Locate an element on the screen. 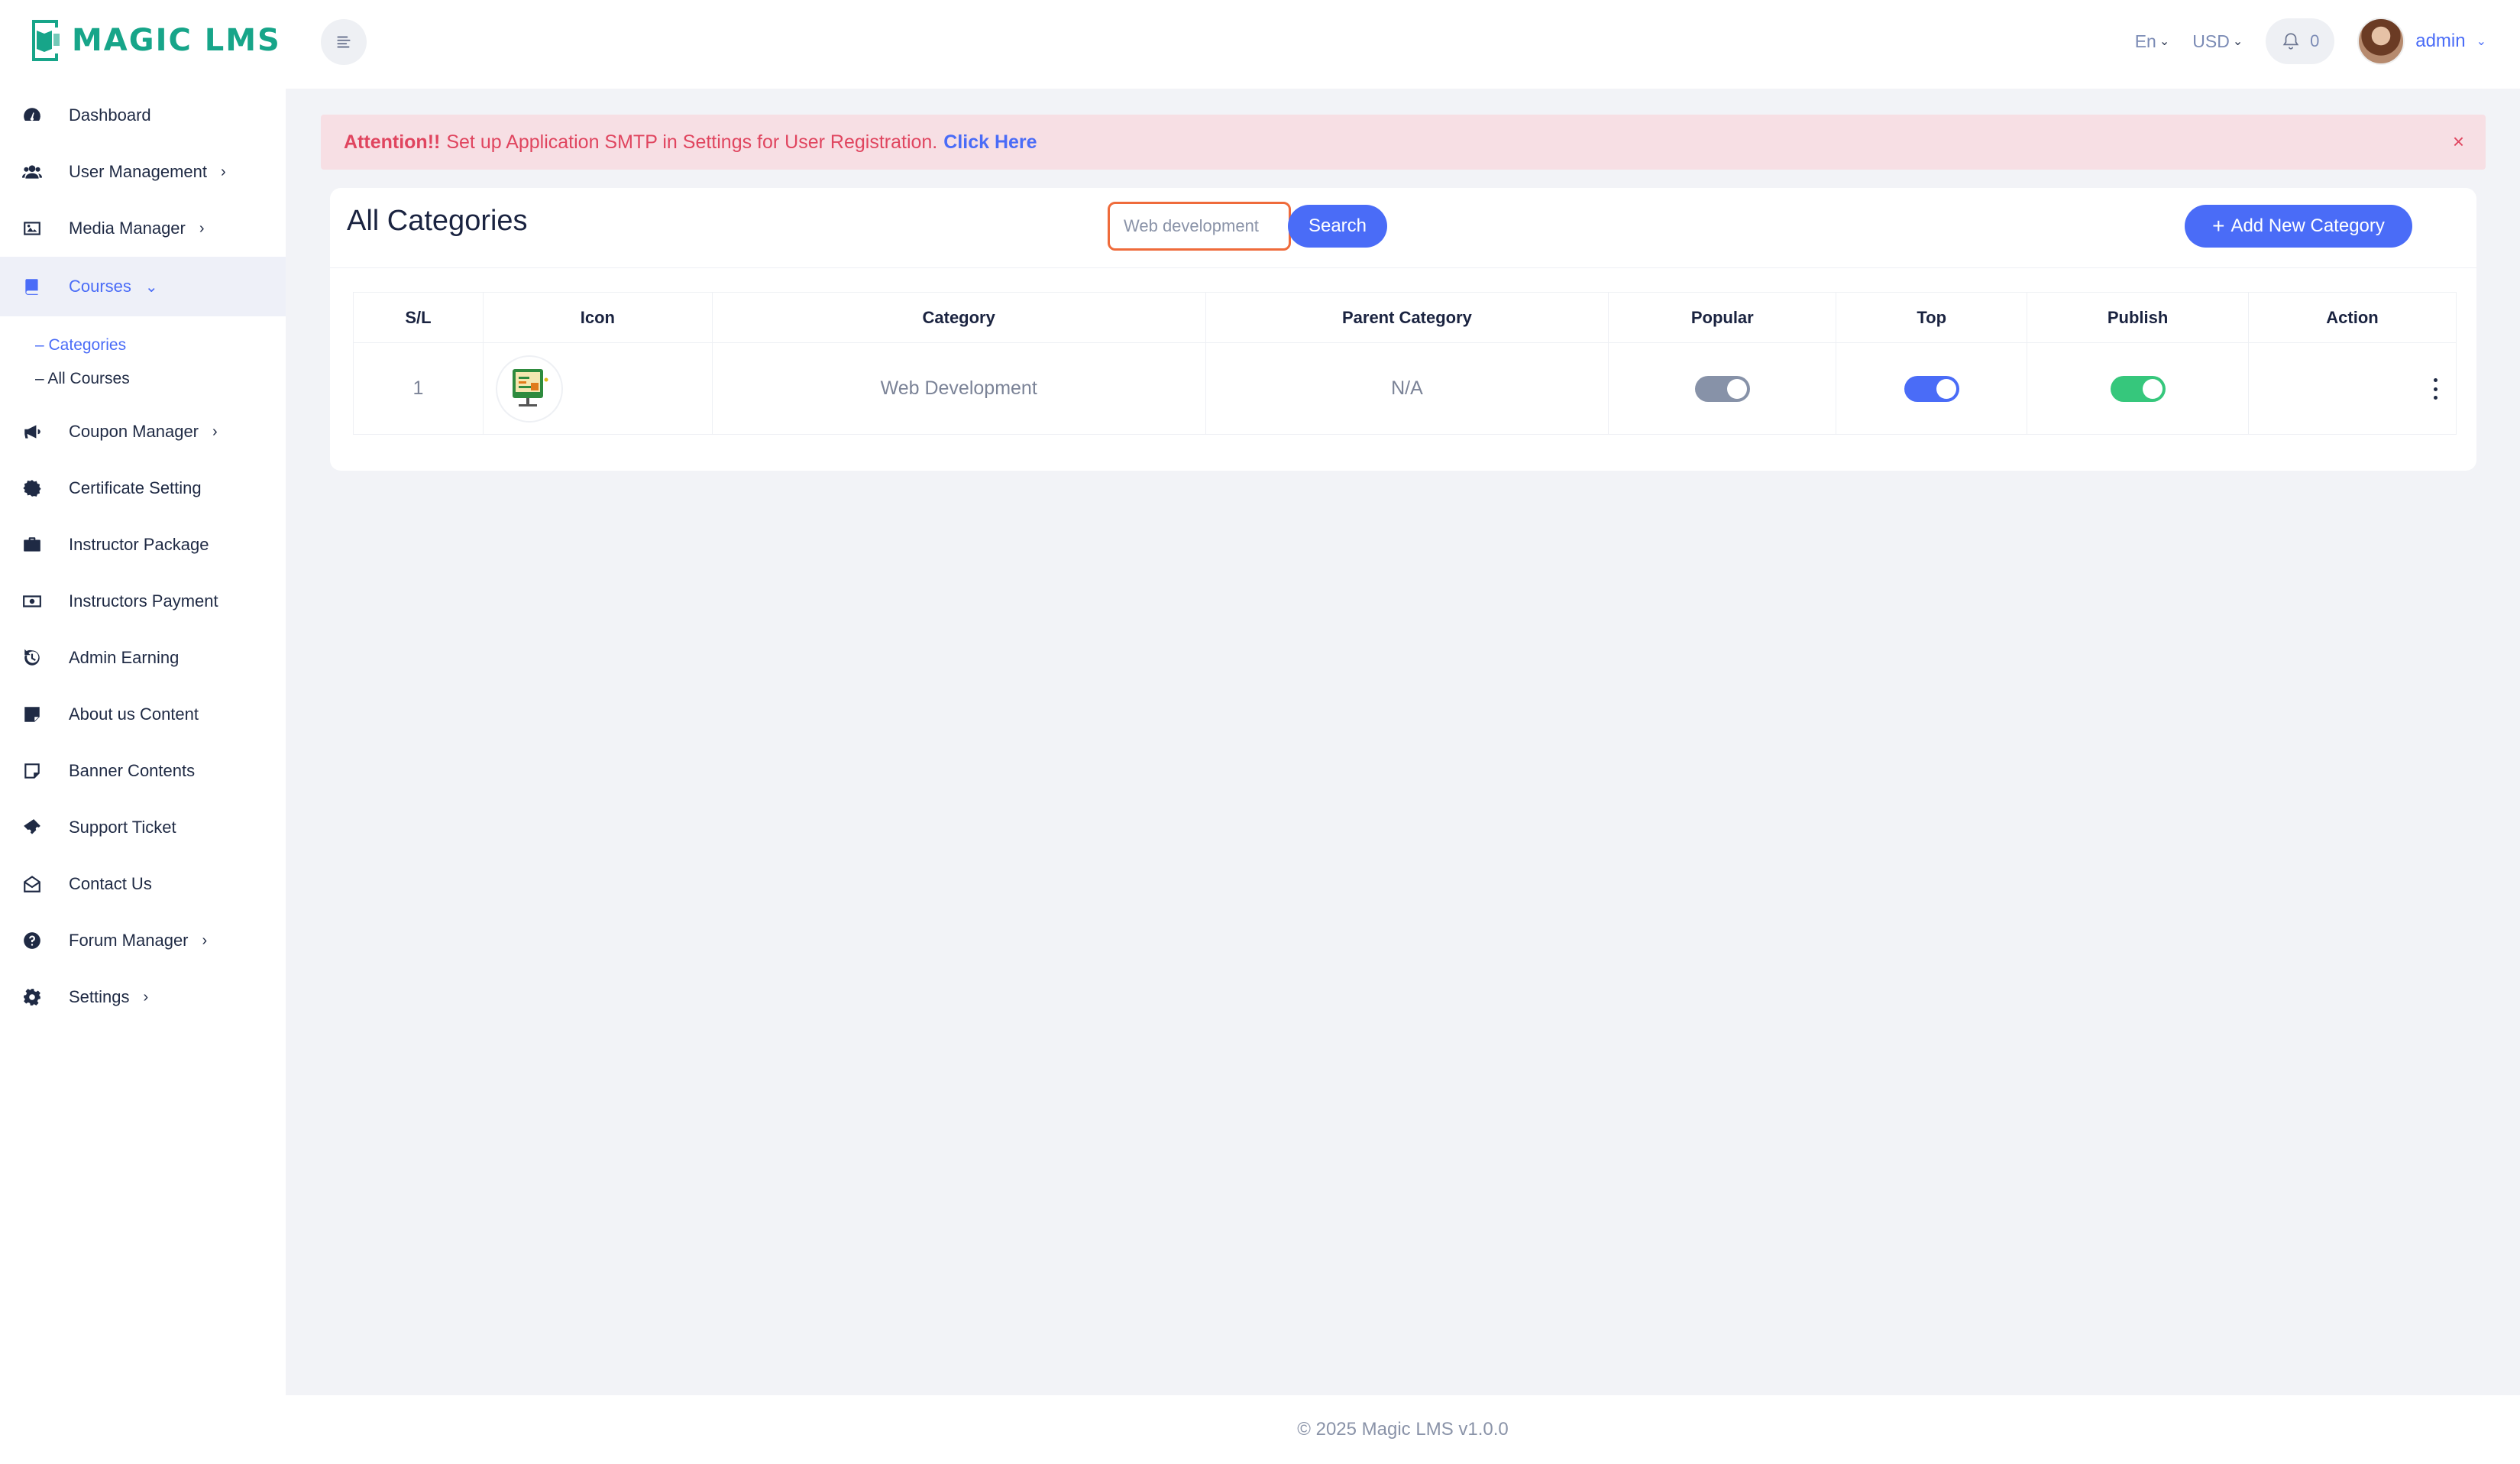  submenu-item-categories: – Categories is located at coordinates (161, 345).